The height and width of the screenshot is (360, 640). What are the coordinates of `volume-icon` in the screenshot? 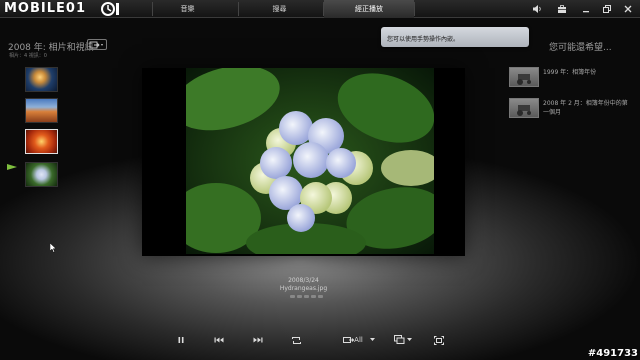 It's located at (537, 9).